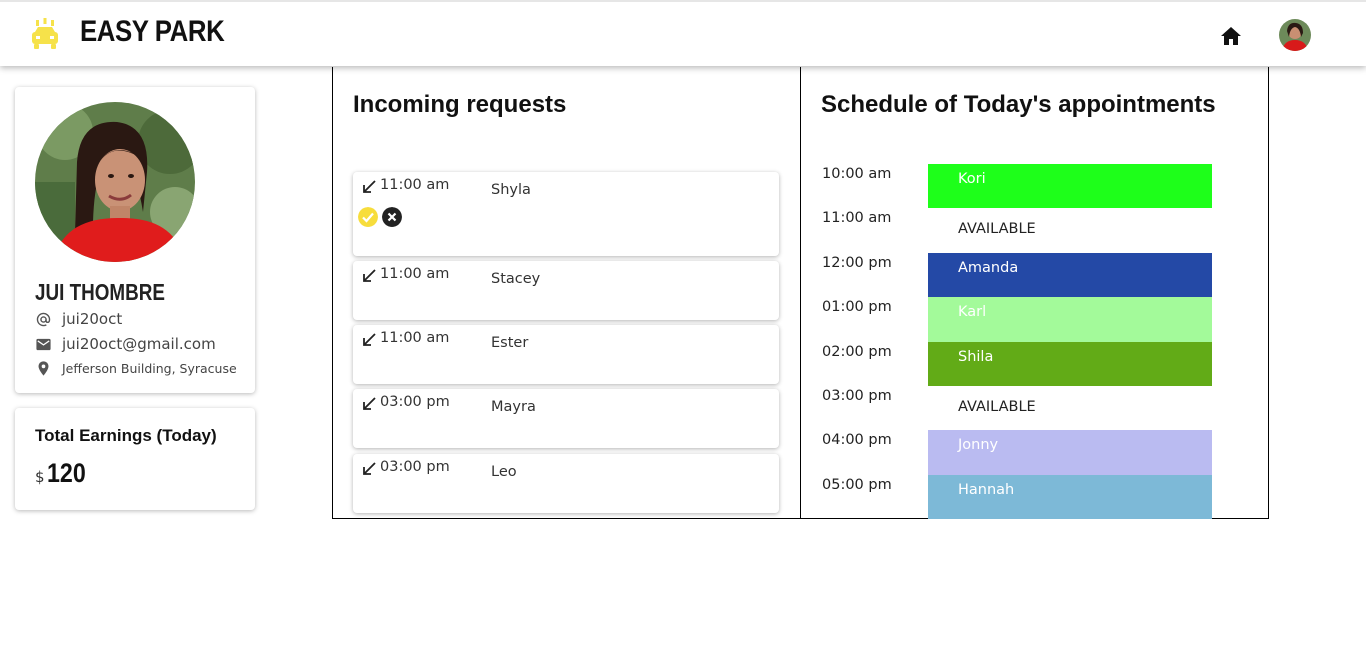 This screenshot has height=653, width=1366. Describe the element at coordinates (857, 174) in the screenshot. I see `slot-time: 10:00 am` at that location.